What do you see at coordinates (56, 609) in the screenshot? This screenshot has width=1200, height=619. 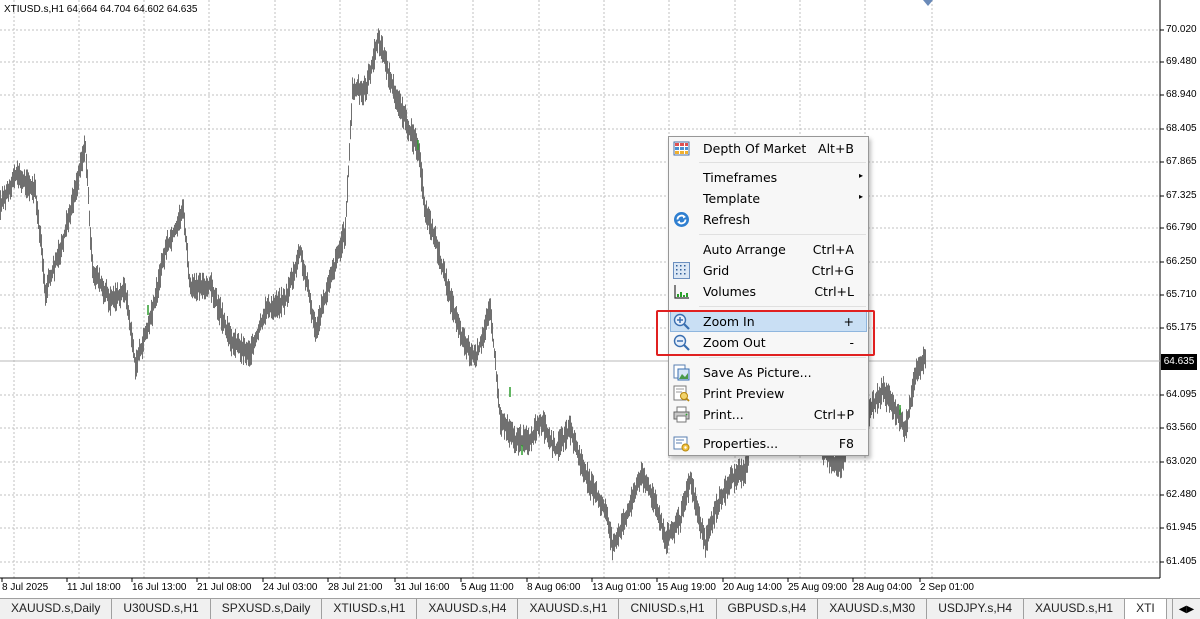 I see `tab-xauusd-daily: XAUUSD.s,Daily` at bounding box center [56, 609].